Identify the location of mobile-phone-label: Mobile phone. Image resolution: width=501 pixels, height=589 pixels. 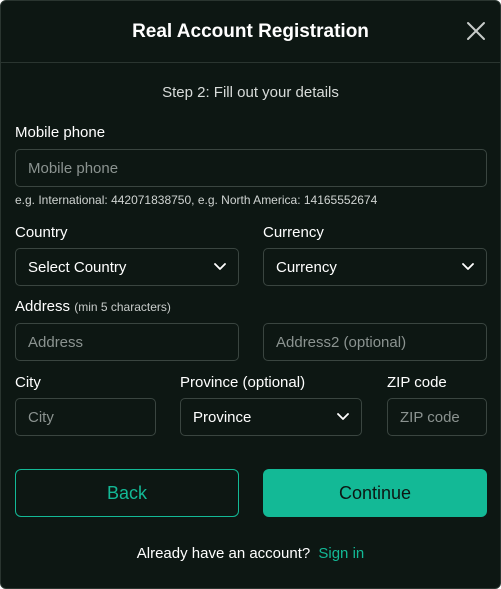
(60, 132).